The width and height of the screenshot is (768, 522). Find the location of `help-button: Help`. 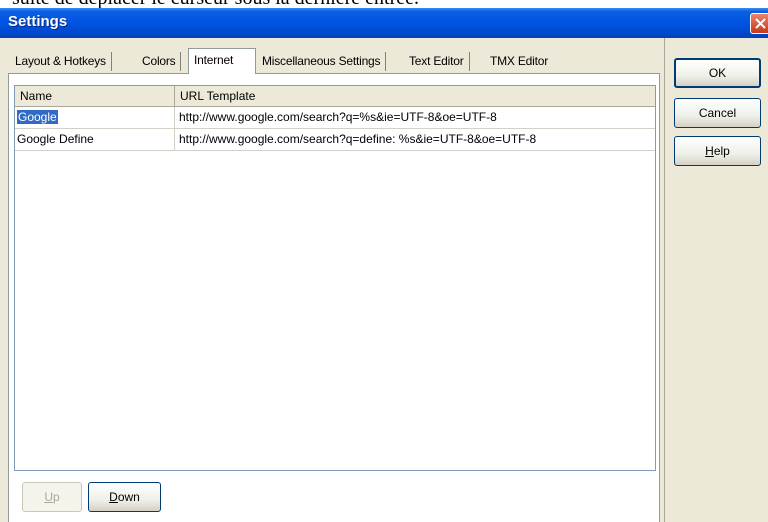

help-button: Help is located at coordinates (717, 151).